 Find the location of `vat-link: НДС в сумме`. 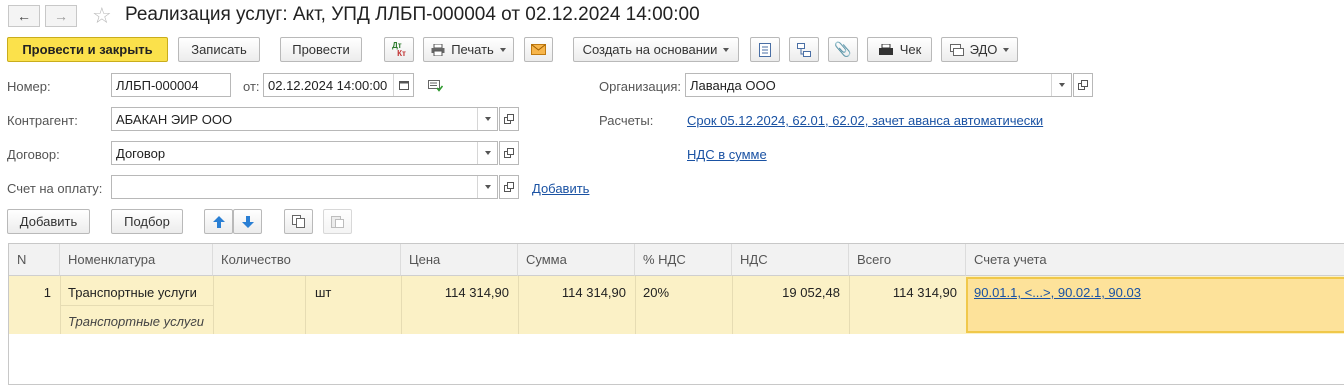

vat-link: НДС в сумме is located at coordinates (727, 154).